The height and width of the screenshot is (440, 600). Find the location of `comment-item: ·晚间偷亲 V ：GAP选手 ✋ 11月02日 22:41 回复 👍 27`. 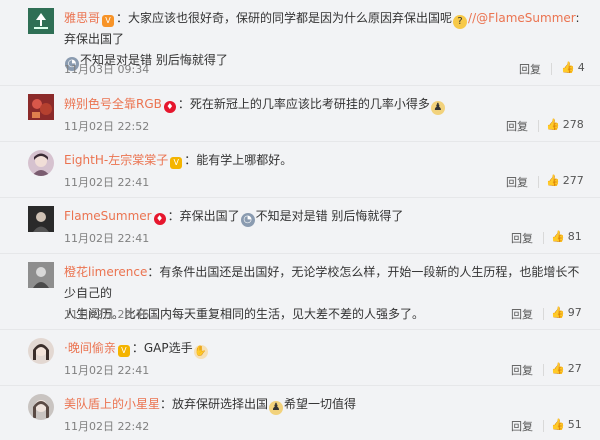

comment-item: ·晚间偷亲 V ：GAP选手 ✋ 11月02日 22:41 回复 👍 27 is located at coordinates (300, 358).